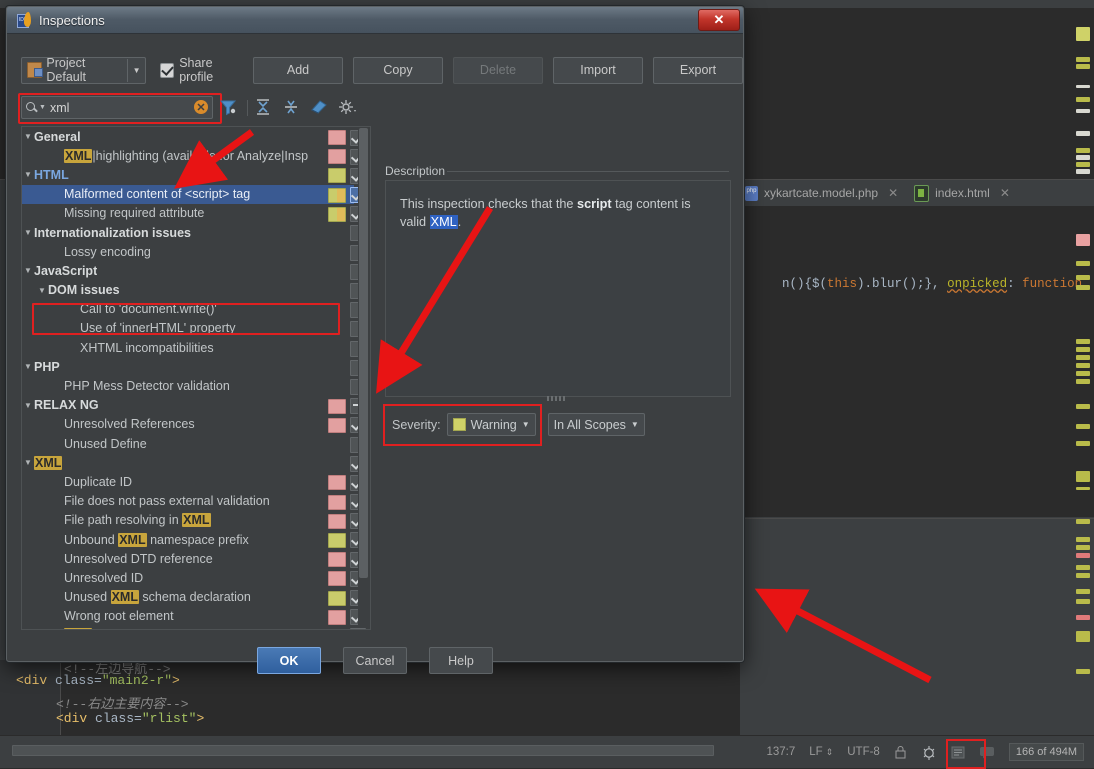 The height and width of the screenshot is (769, 1094). Describe the element at coordinates (596, 424) in the screenshot. I see `scope-dropdown: In All Scopes ▼` at that location.